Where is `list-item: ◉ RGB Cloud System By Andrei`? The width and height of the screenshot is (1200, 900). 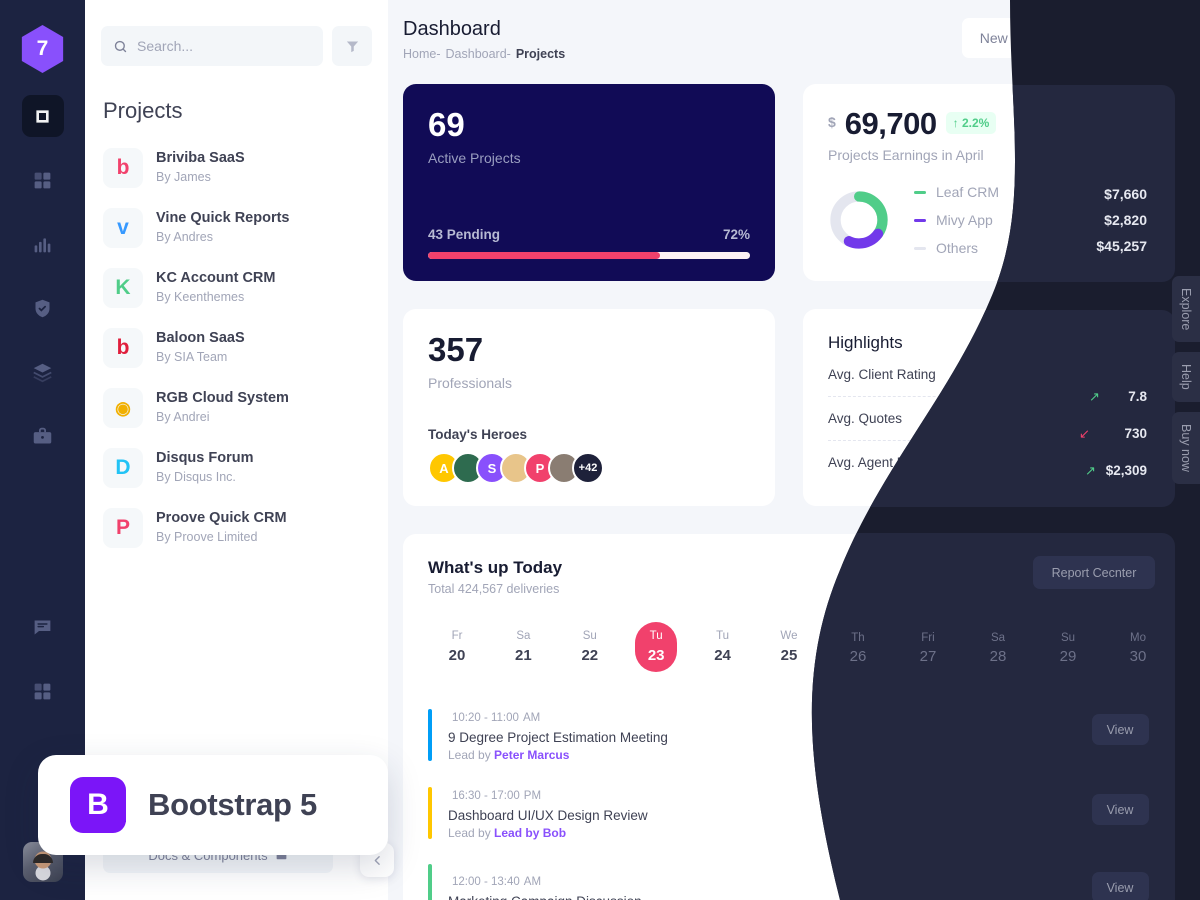
list-item: ◉ RGB Cloud System By Andrei is located at coordinates (245, 408).